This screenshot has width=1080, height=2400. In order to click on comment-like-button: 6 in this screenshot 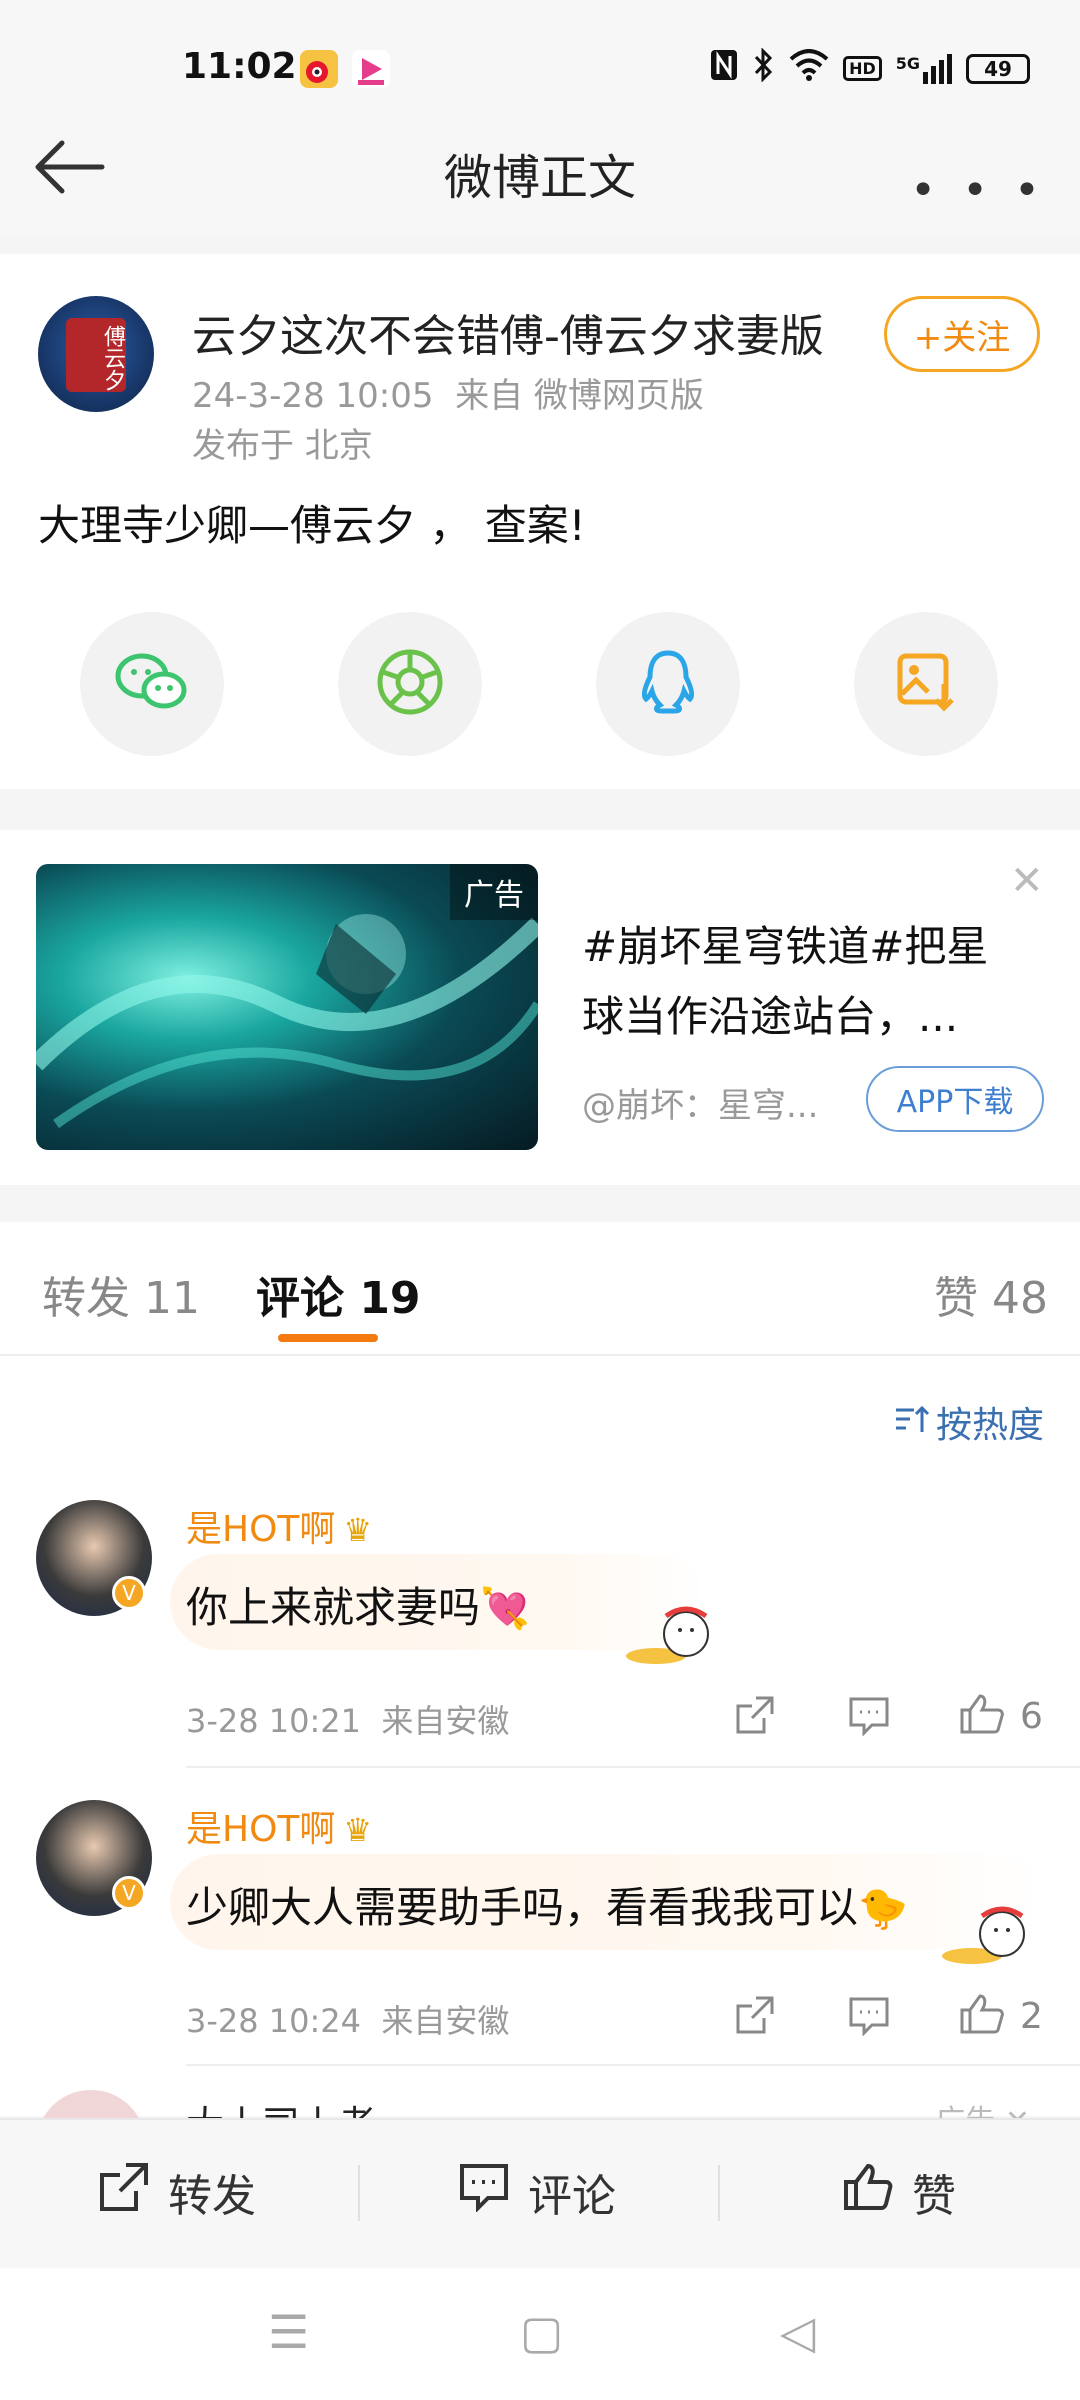, I will do `click(1000, 1716)`.